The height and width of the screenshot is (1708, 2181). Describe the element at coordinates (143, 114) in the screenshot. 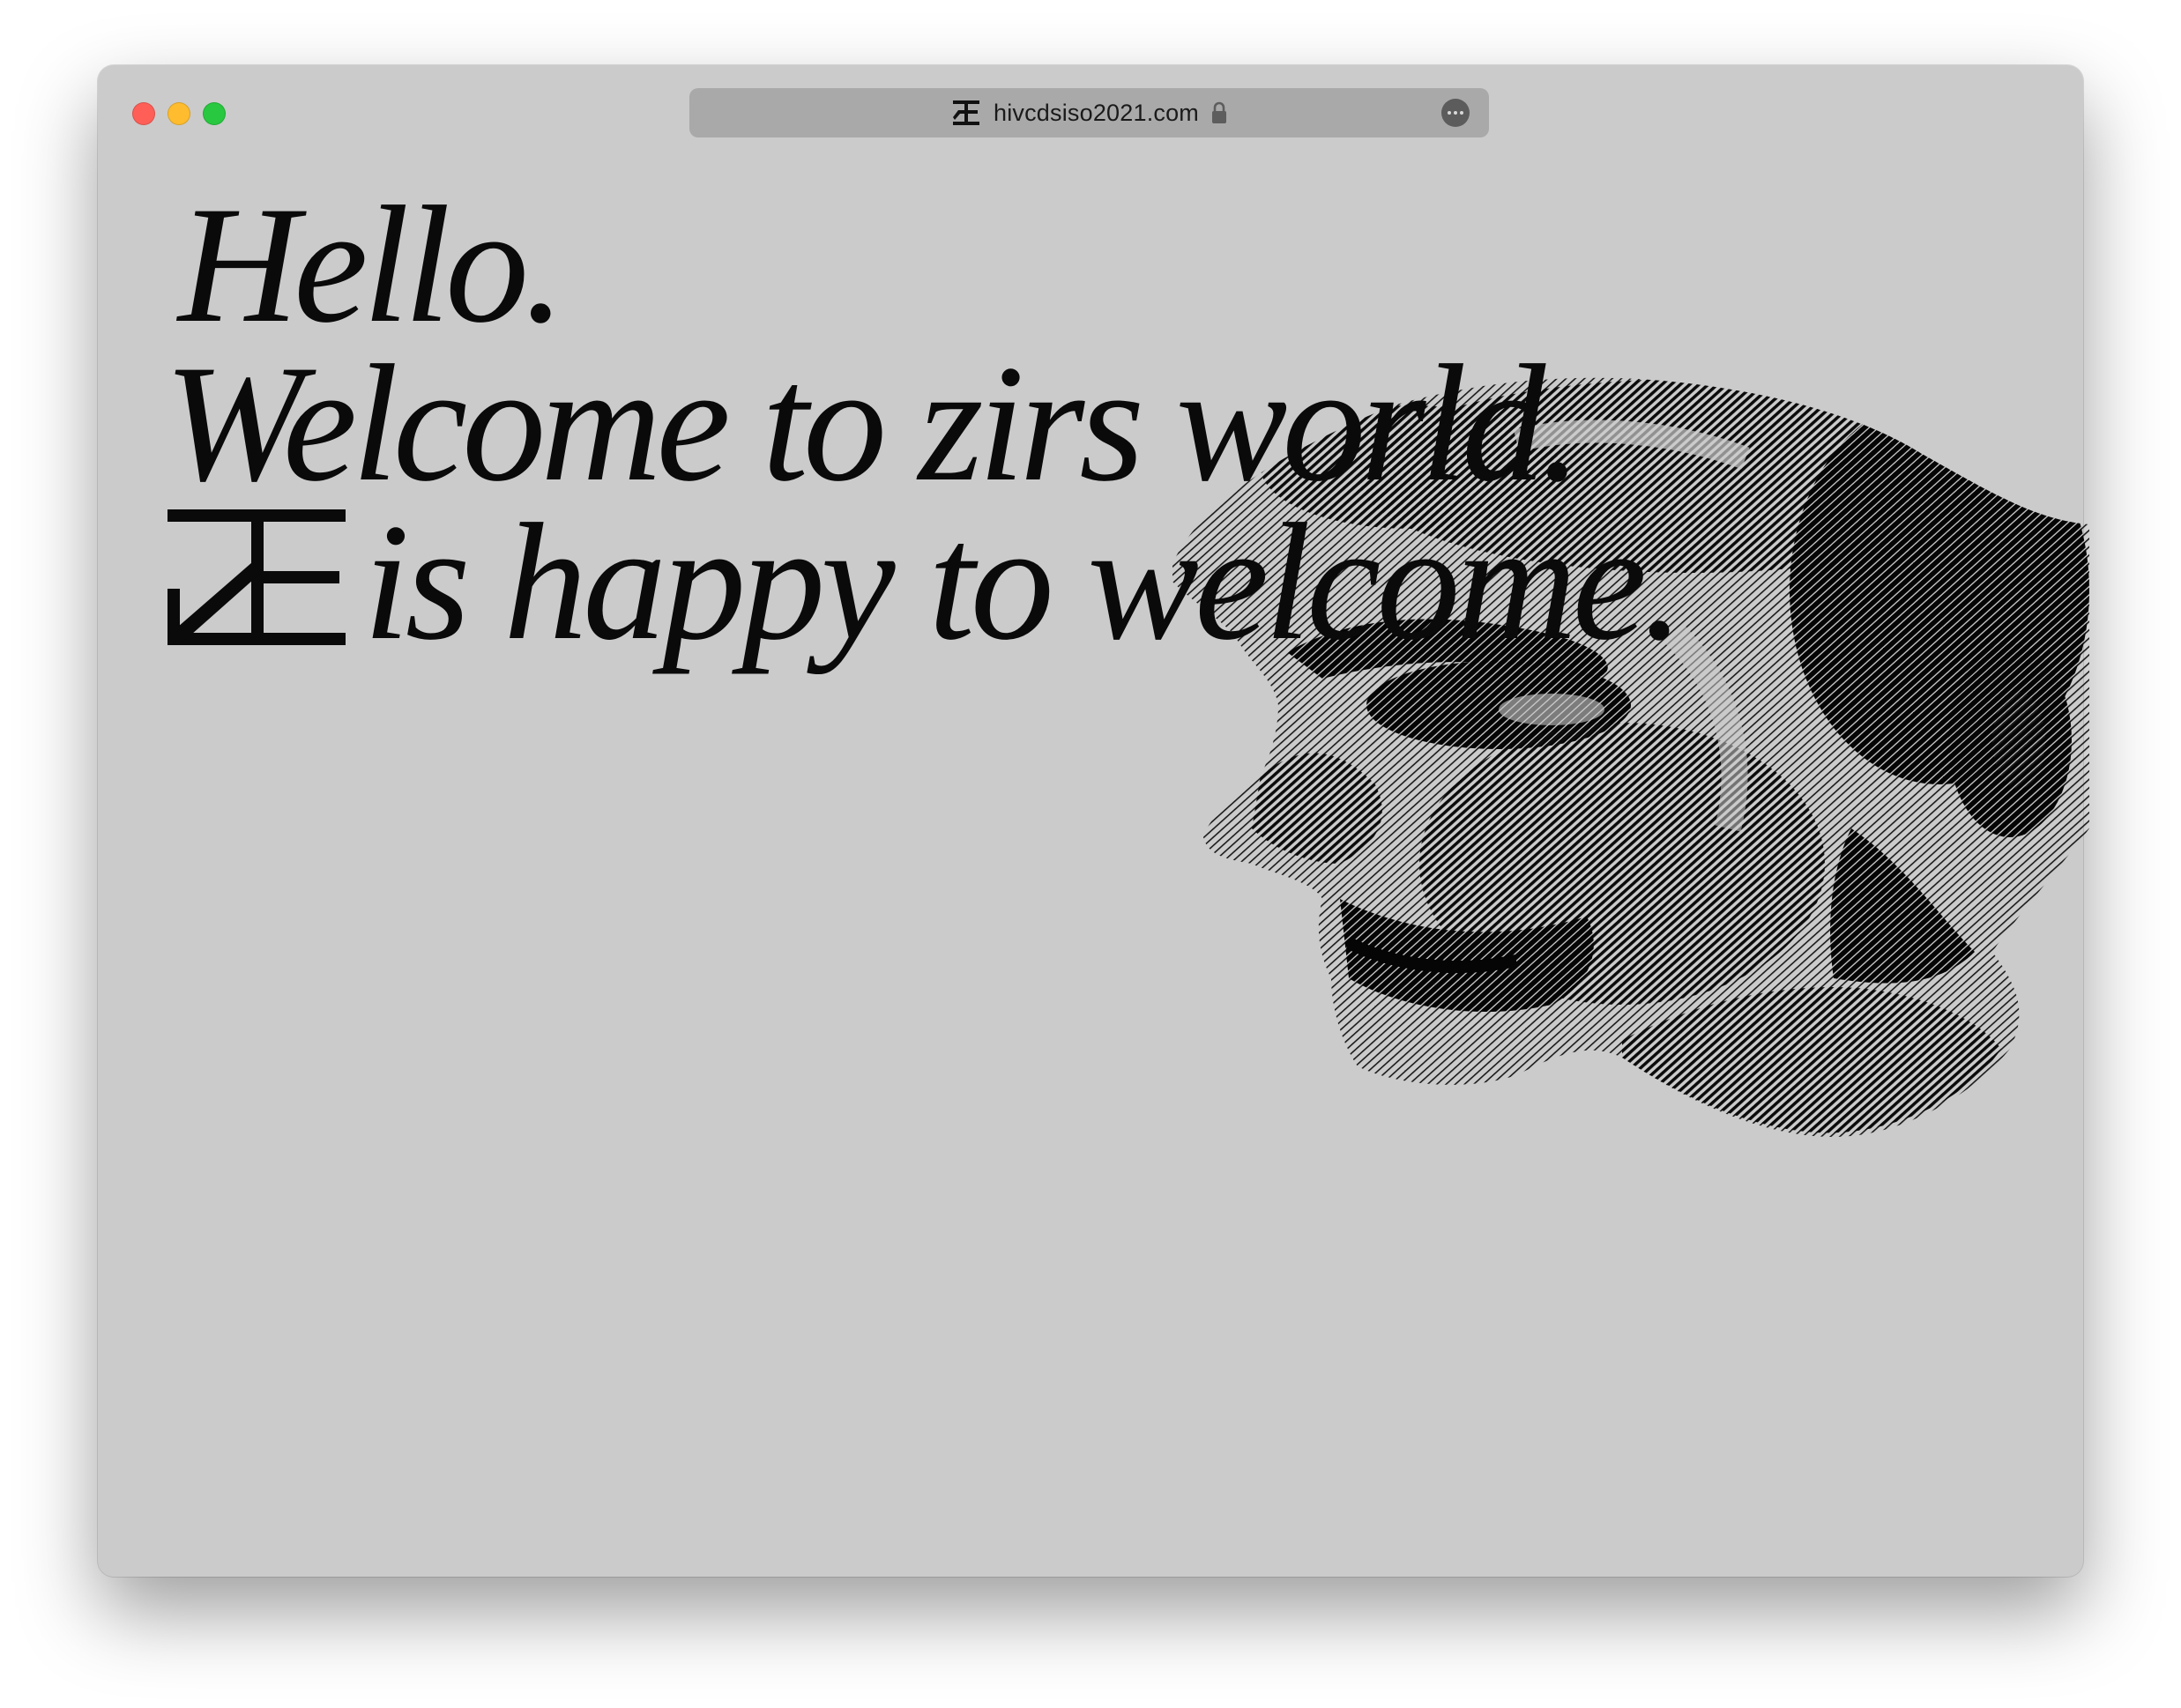

I see `close-window-button` at that location.